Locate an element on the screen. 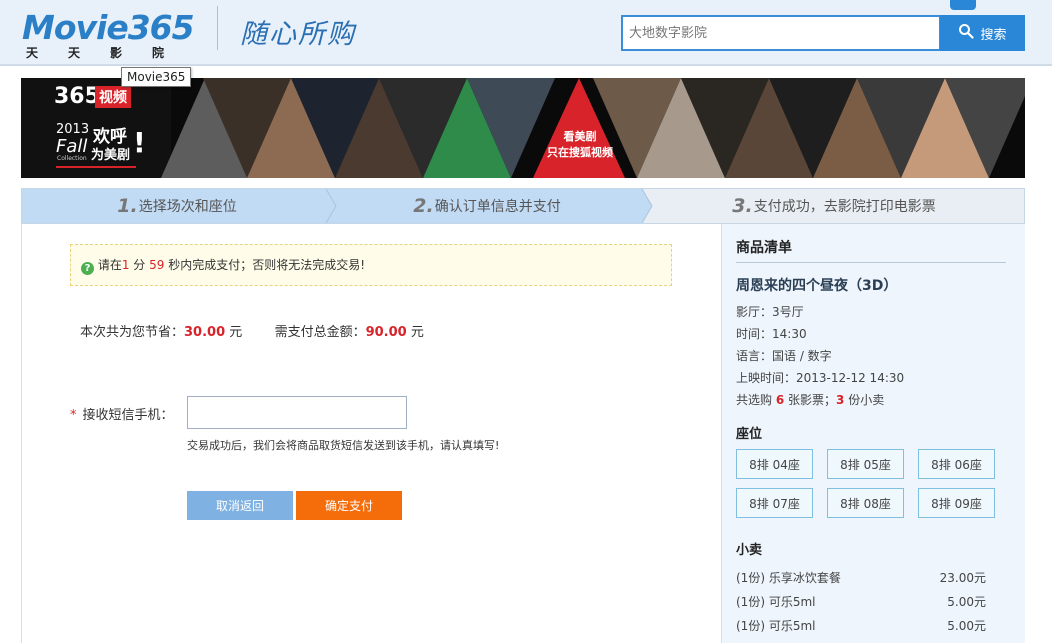 The width and height of the screenshot is (1052, 643). site-header: Movie365 天天影院 随心所购 搜索 is located at coordinates (526, 33).